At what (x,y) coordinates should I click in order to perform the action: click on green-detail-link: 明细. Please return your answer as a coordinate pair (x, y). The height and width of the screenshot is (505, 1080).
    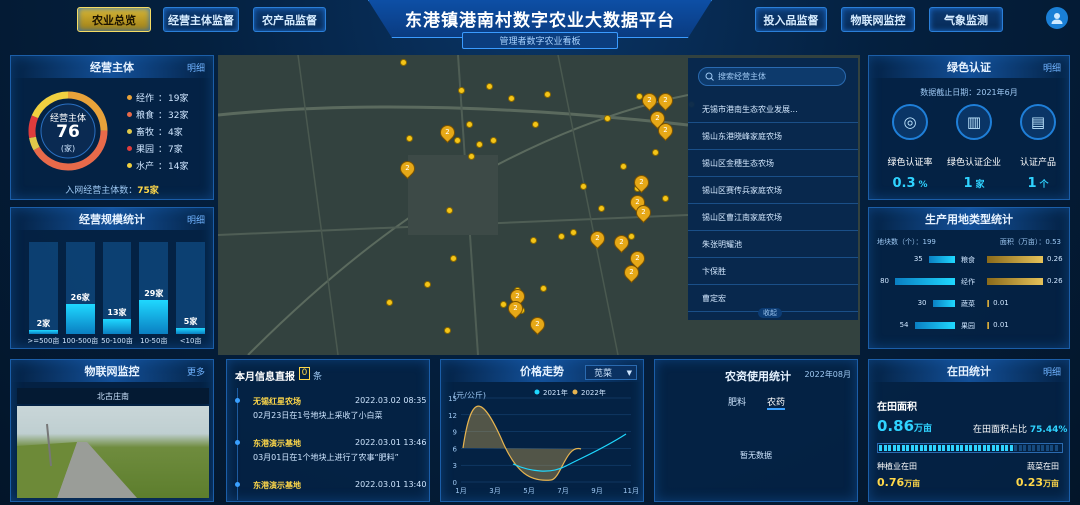
    Looking at the image, I should click on (1052, 67).